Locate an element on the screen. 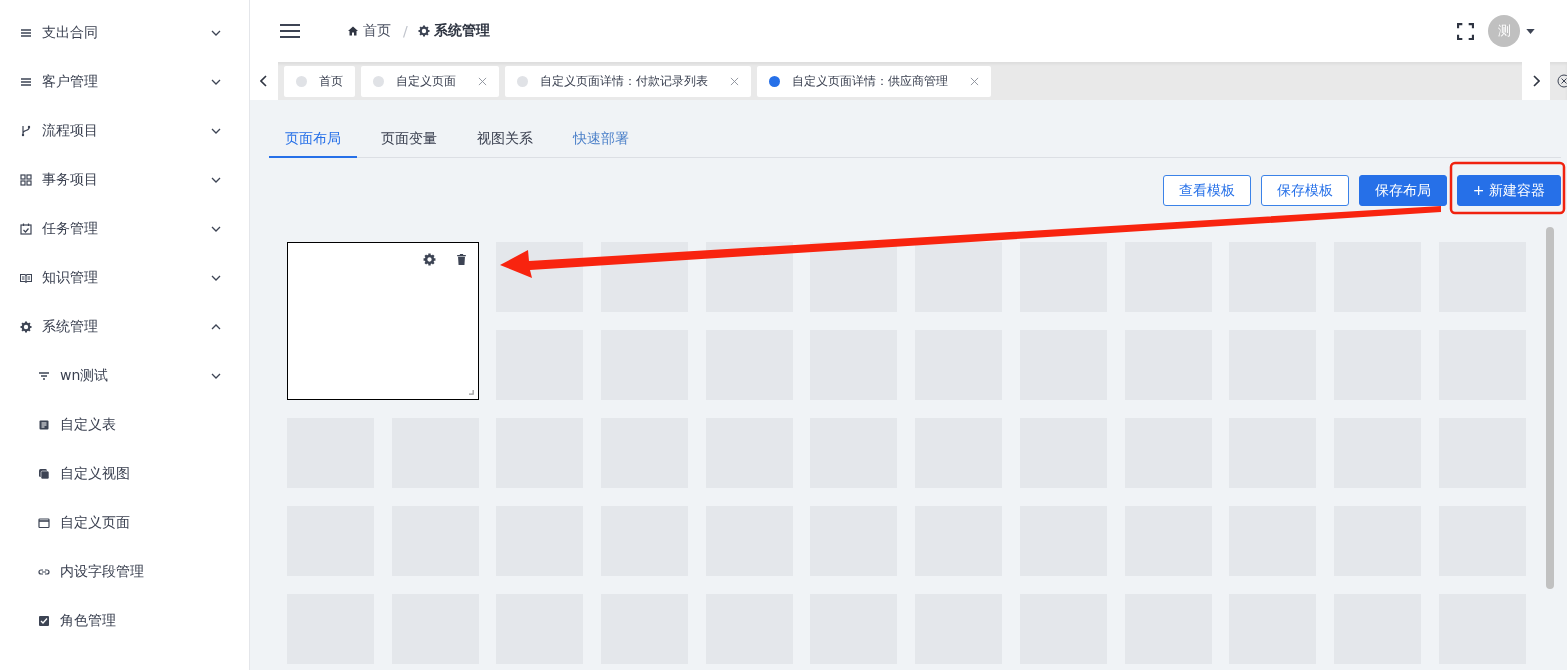 The image size is (1567, 670). breadcrumb-link: 首页 is located at coordinates (377, 31).